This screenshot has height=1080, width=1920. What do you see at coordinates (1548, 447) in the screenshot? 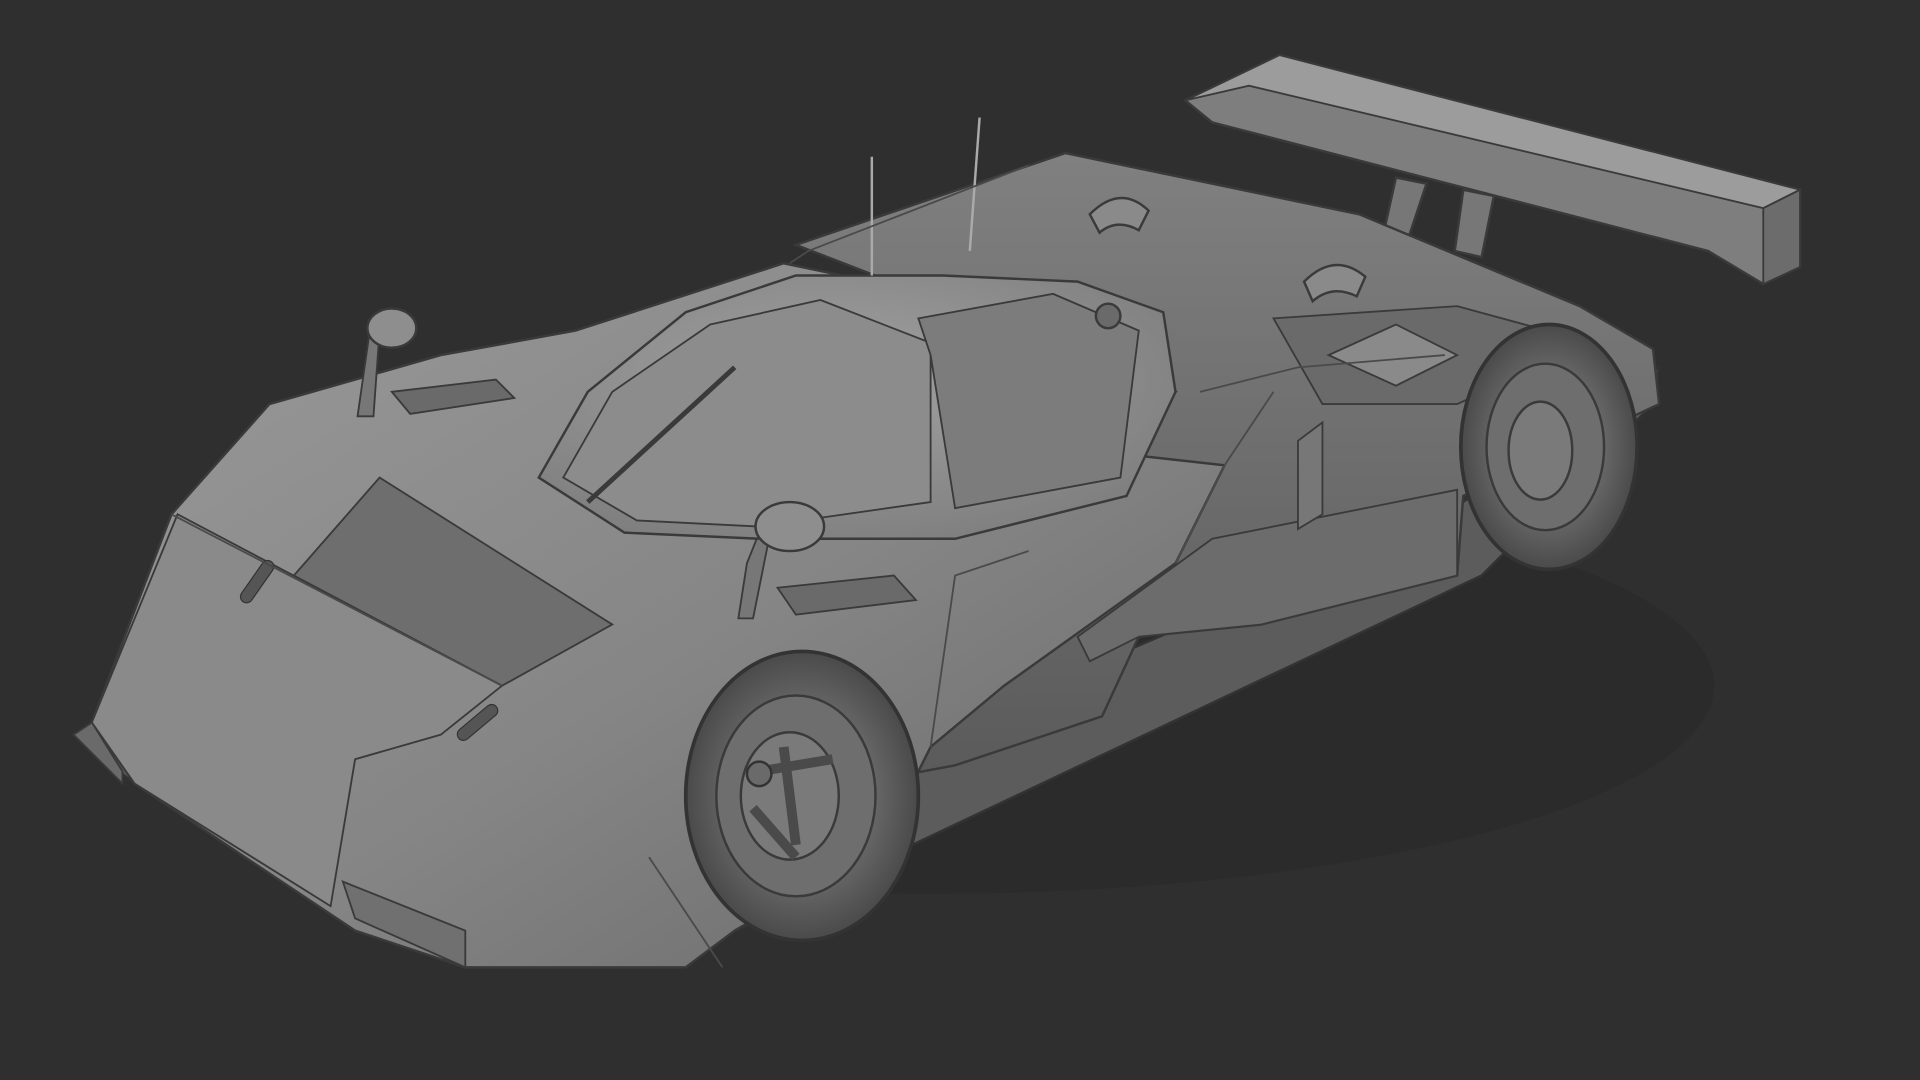
I see `rear-wheel` at bounding box center [1548, 447].